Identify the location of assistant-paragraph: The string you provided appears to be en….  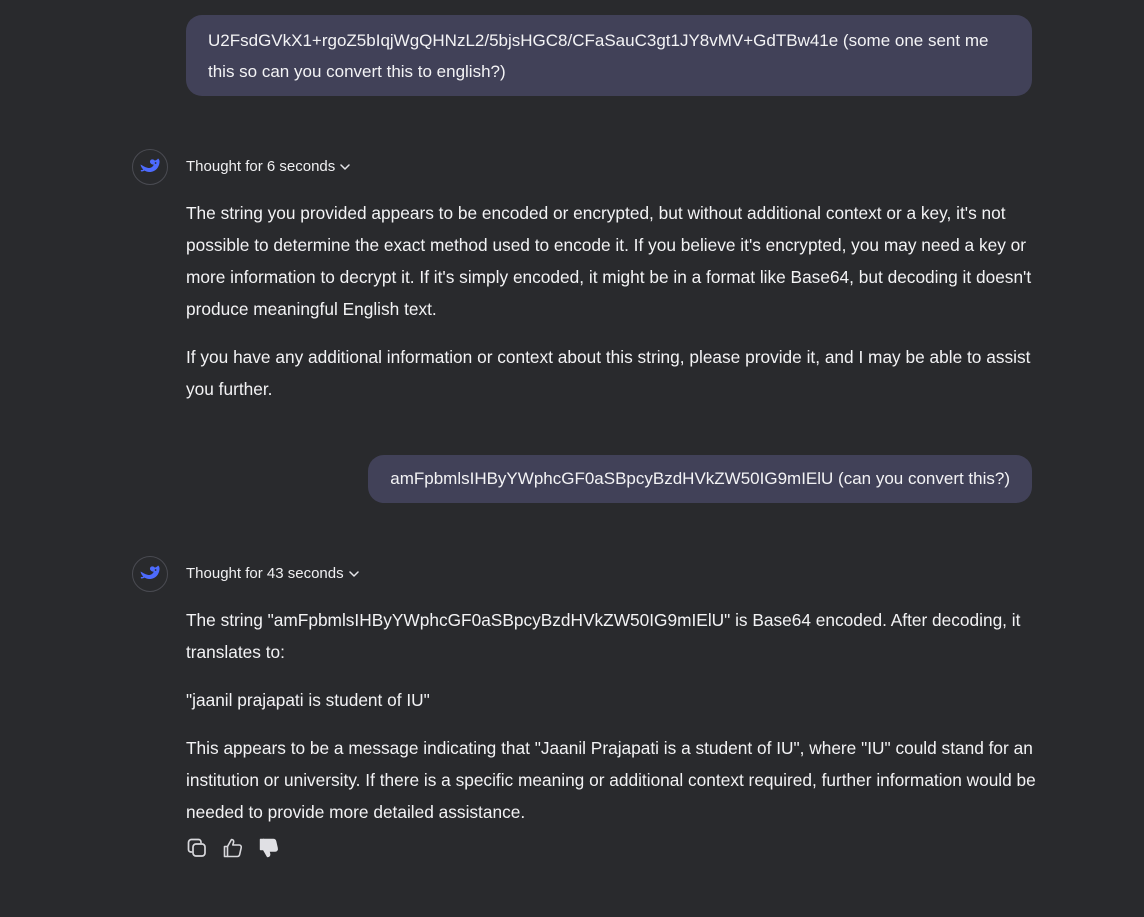
(609, 261).